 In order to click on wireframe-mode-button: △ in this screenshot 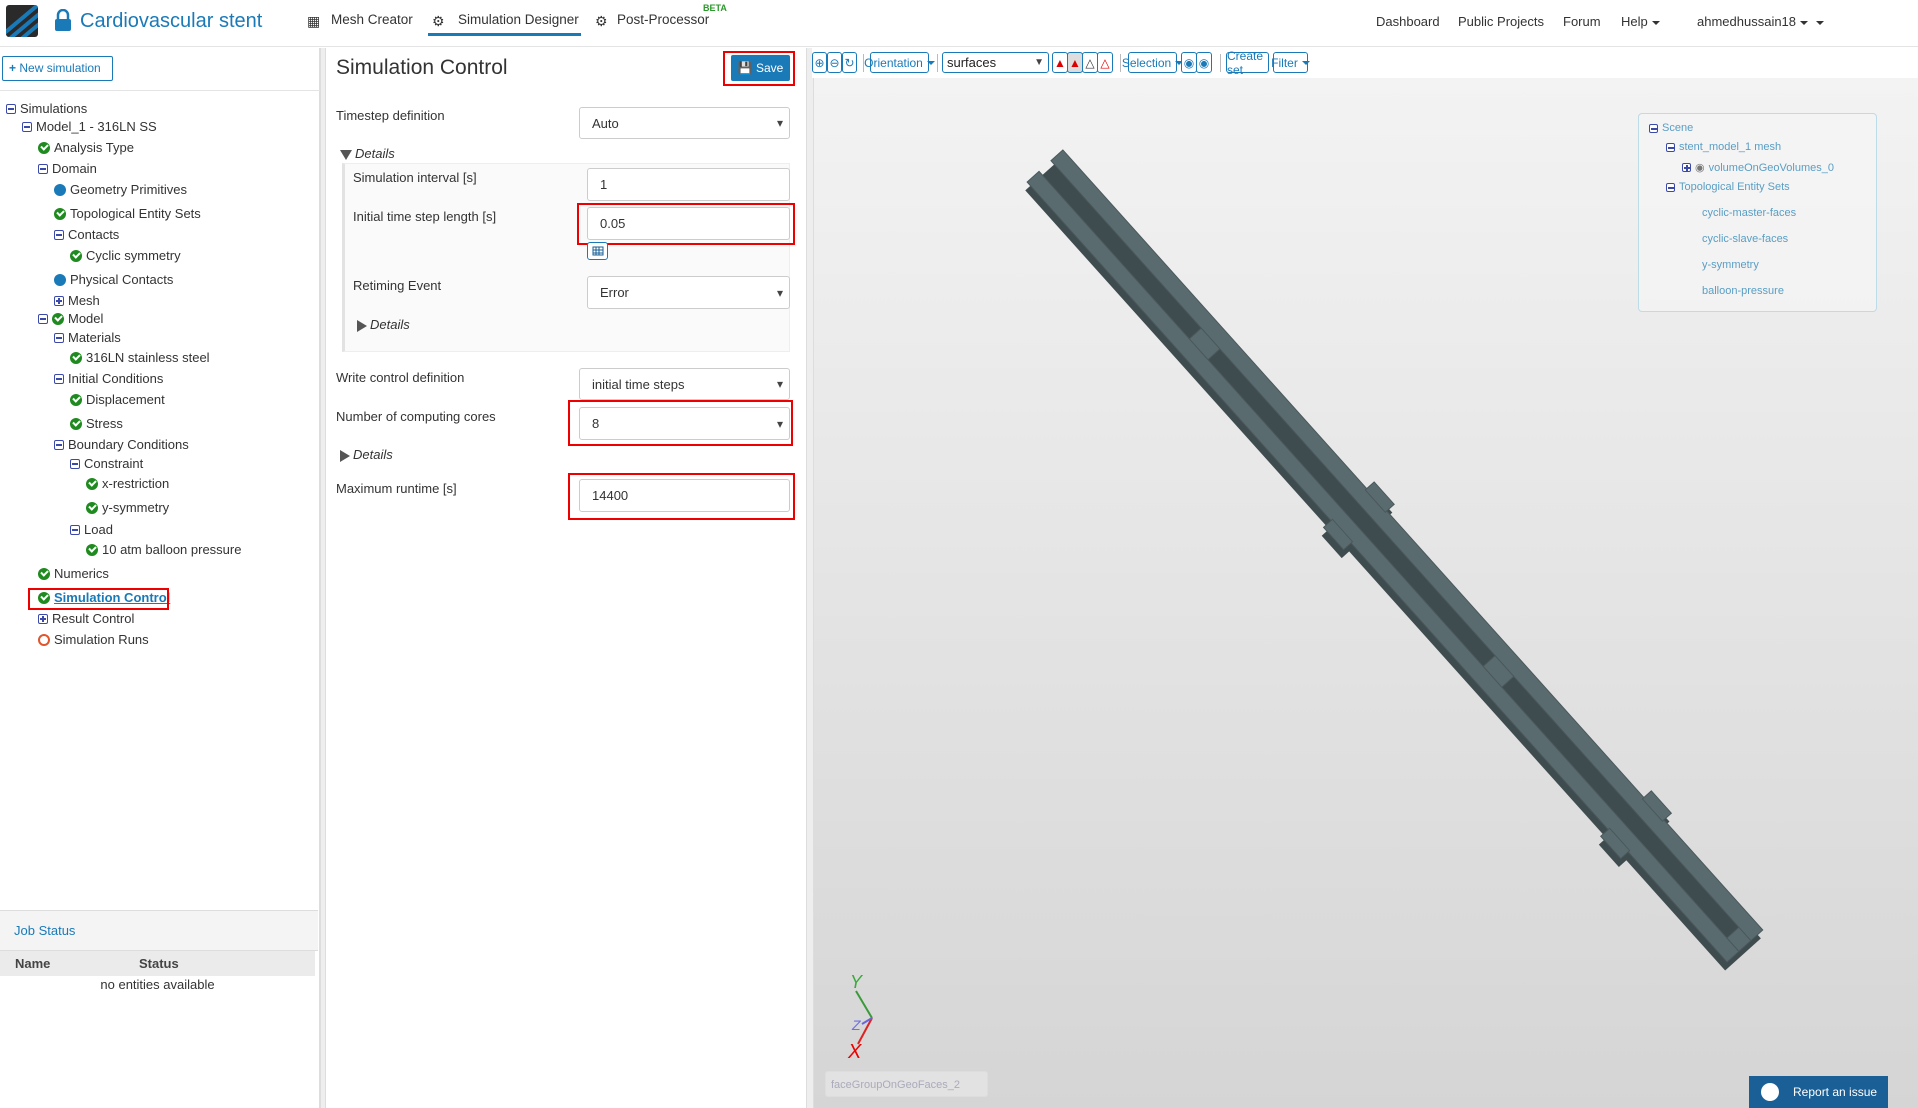, I will do `click(1090, 62)`.